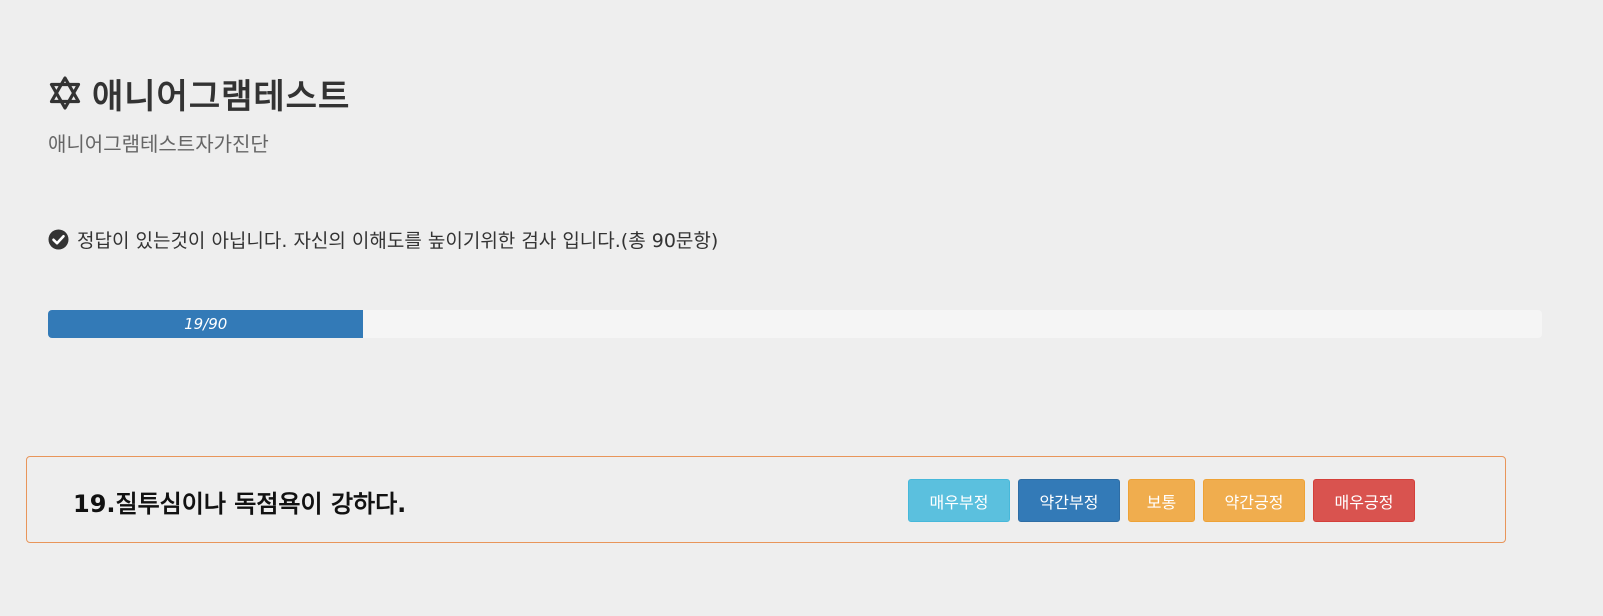 This screenshot has height=616, width=1603. What do you see at coordinates (240, 504) in the screenshot?
I see `question-text: 19.질투심이나 독점욕이 강하다.` at bounding box center [240, 504].